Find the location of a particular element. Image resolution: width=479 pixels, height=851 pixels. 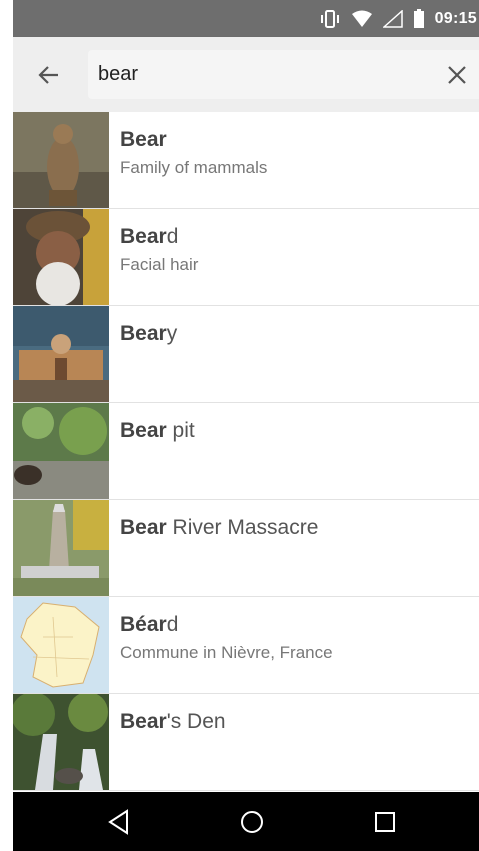

search-bar: bear is located at coordinates (246, 74).